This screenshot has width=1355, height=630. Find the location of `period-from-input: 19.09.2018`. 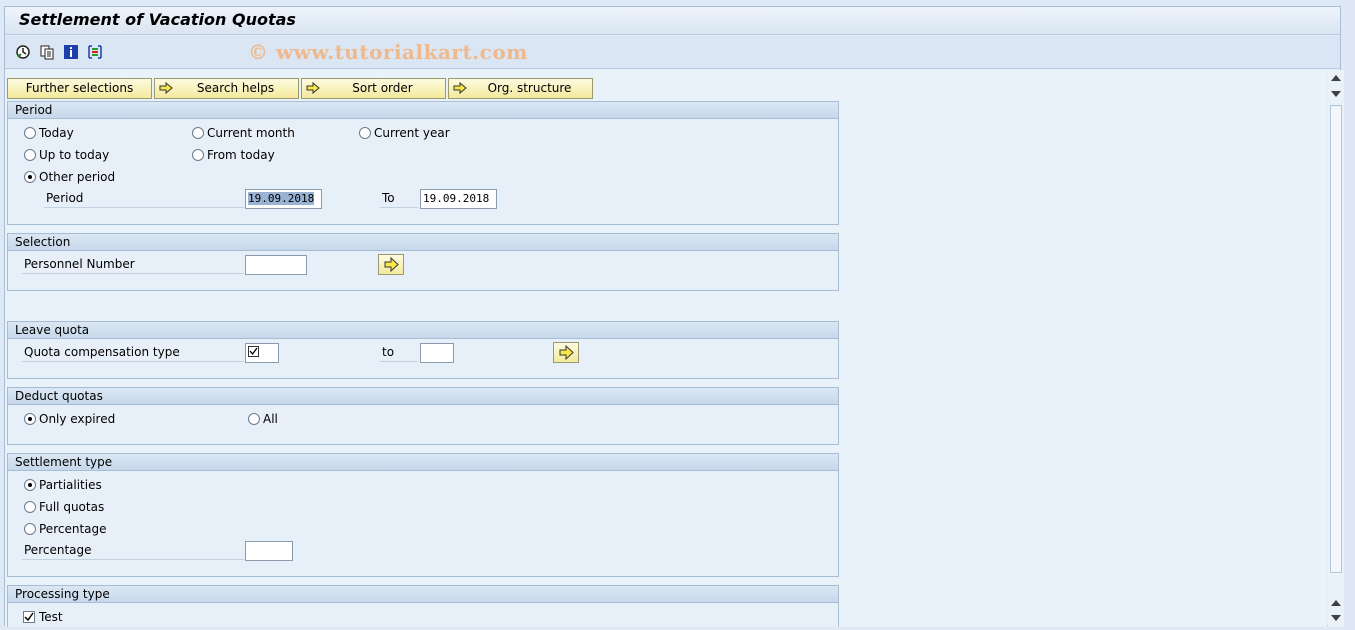

period-from-input: 19.09.2018 is located at coordinates (283, 199).